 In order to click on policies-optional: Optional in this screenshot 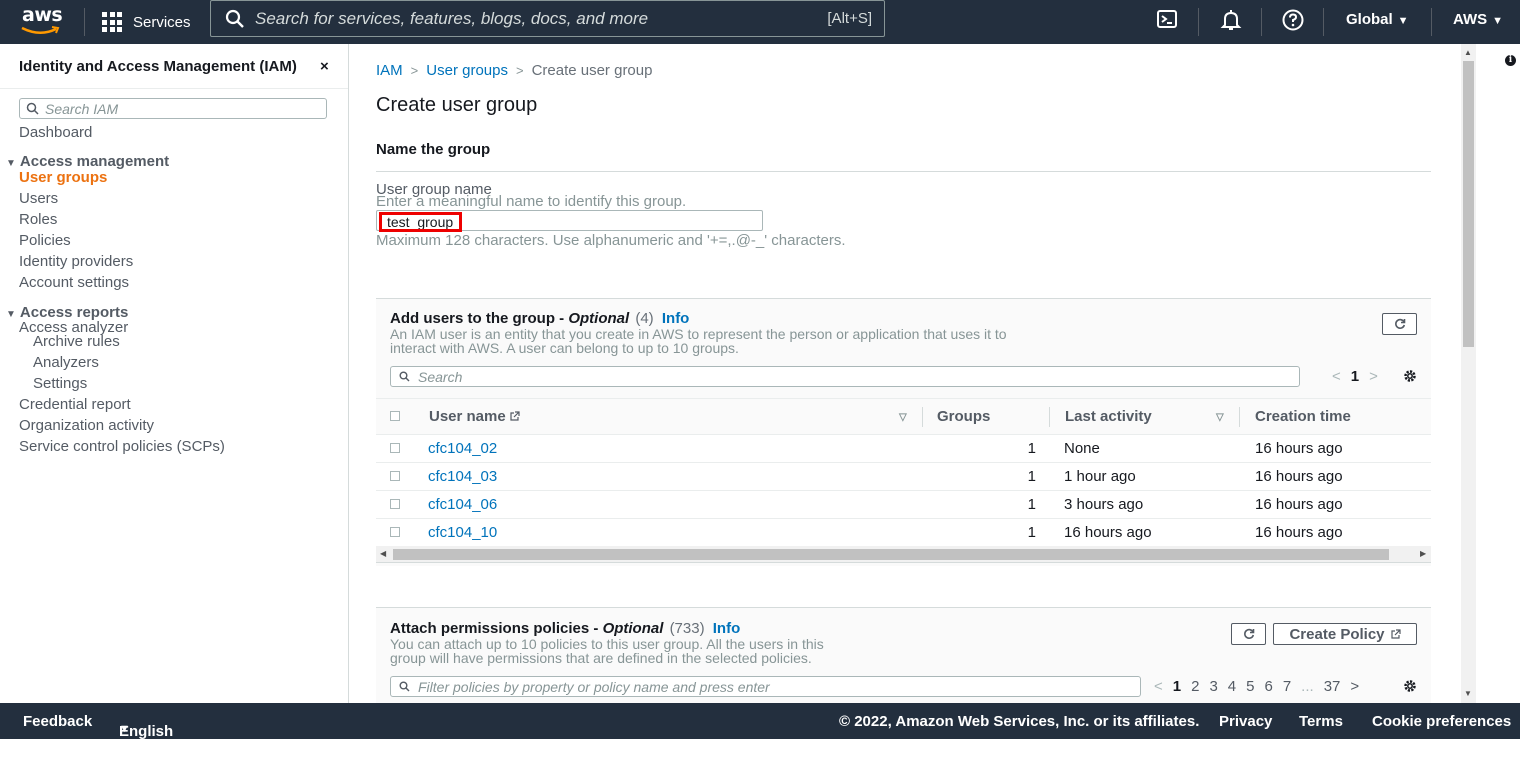, I will do `click(633, 628)`.